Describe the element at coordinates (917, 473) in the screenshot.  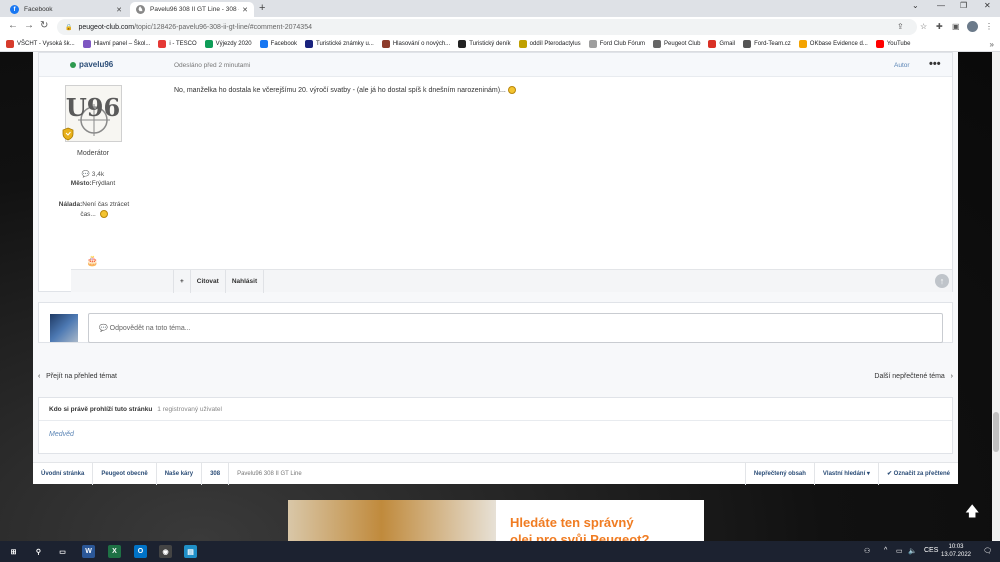
I see `mark-read-button: ✔ Označit za přečtené` at that location.